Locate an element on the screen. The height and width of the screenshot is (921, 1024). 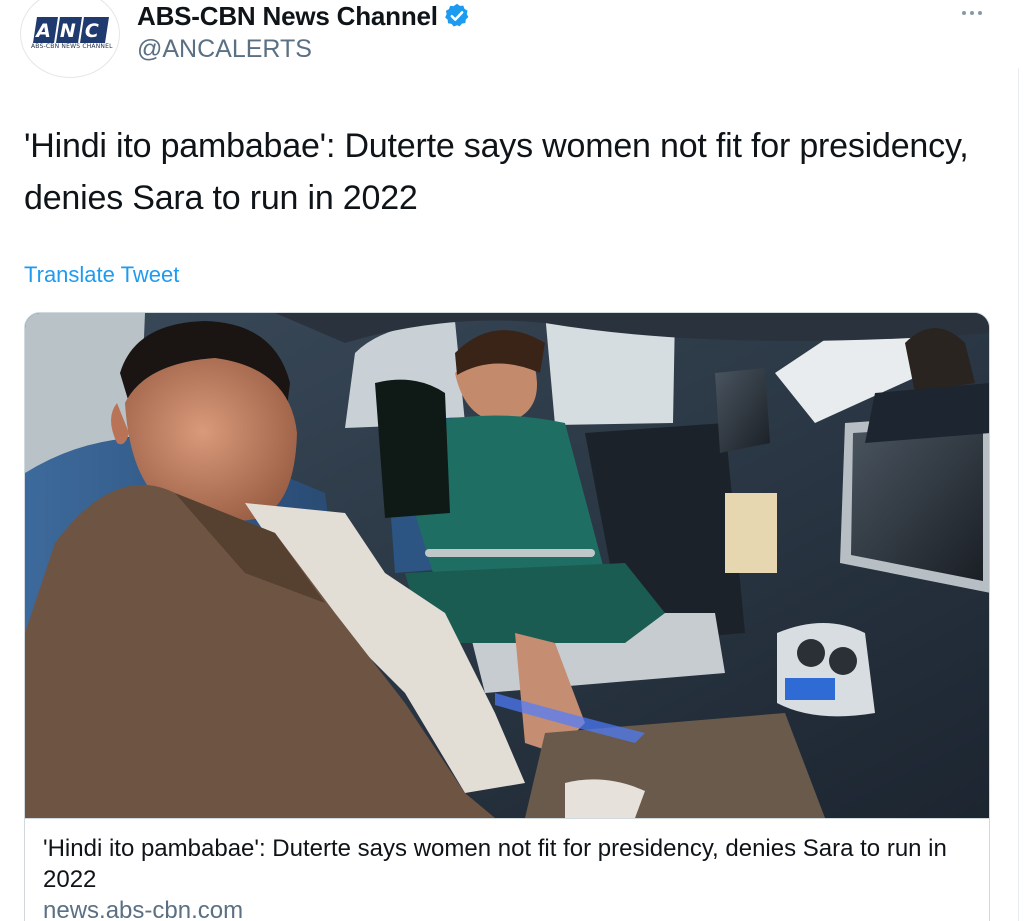
anc-logo: ANC is located at coordinates (71, 30).